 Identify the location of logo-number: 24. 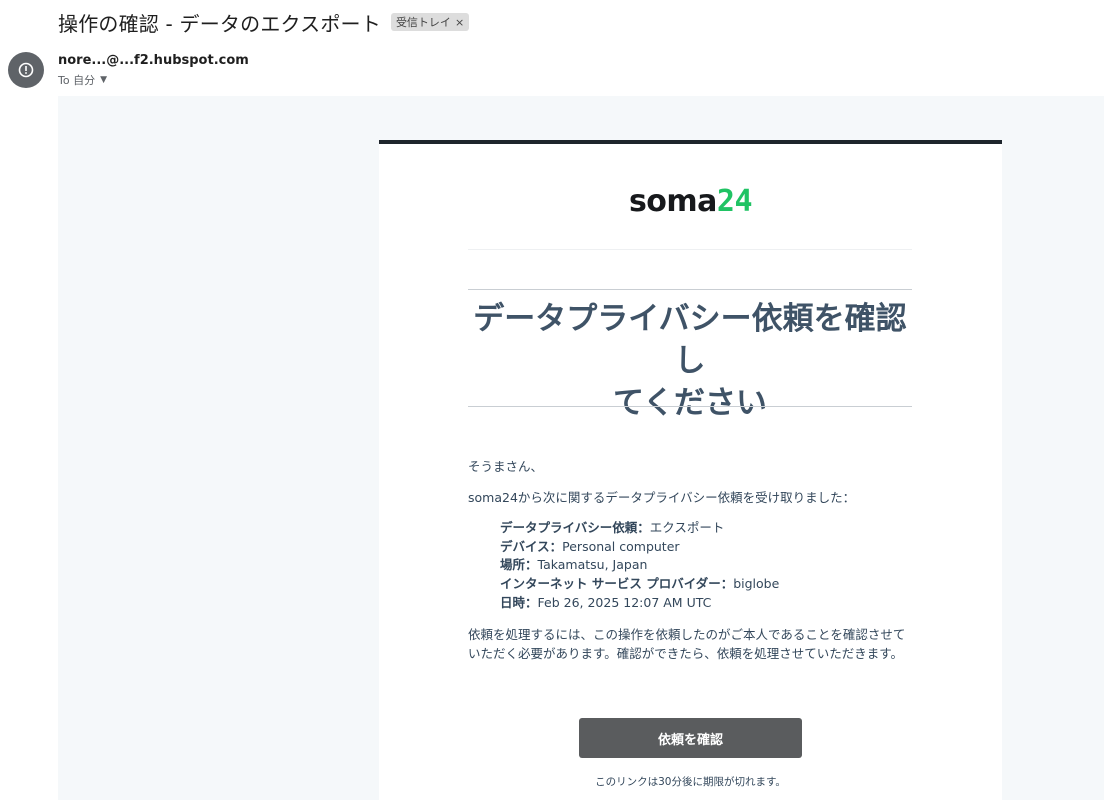
(734, 201).